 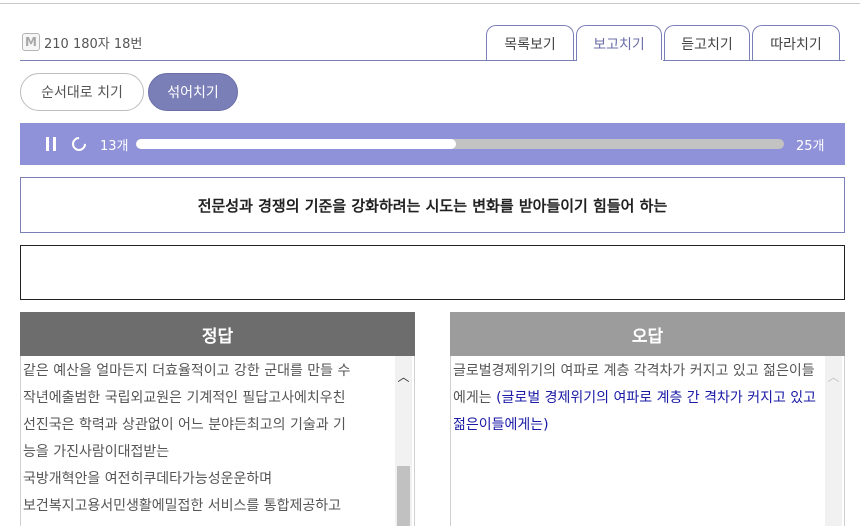 What do you see at coordinates (51, 144) in the screenshot?
I see `pause-icon` at bounding box center [51, 144].